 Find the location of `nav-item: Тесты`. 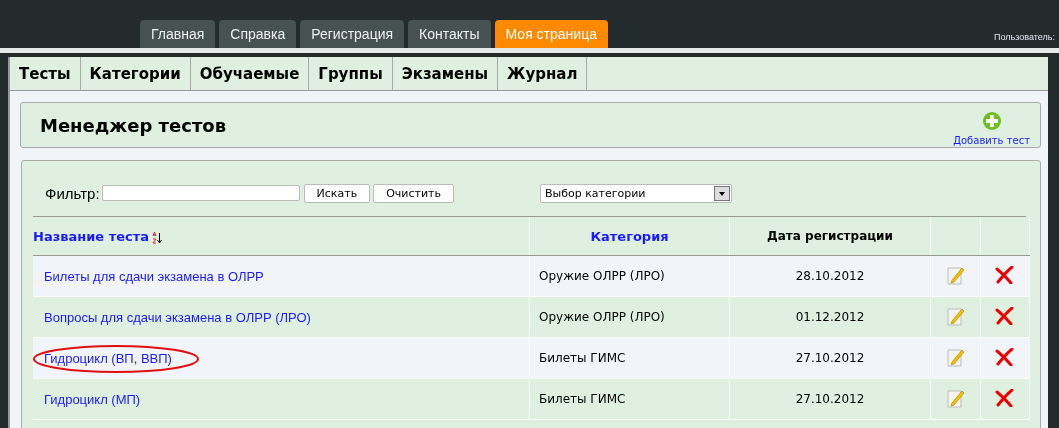

nav-item: Тесты is located at coordinates (45, 73).